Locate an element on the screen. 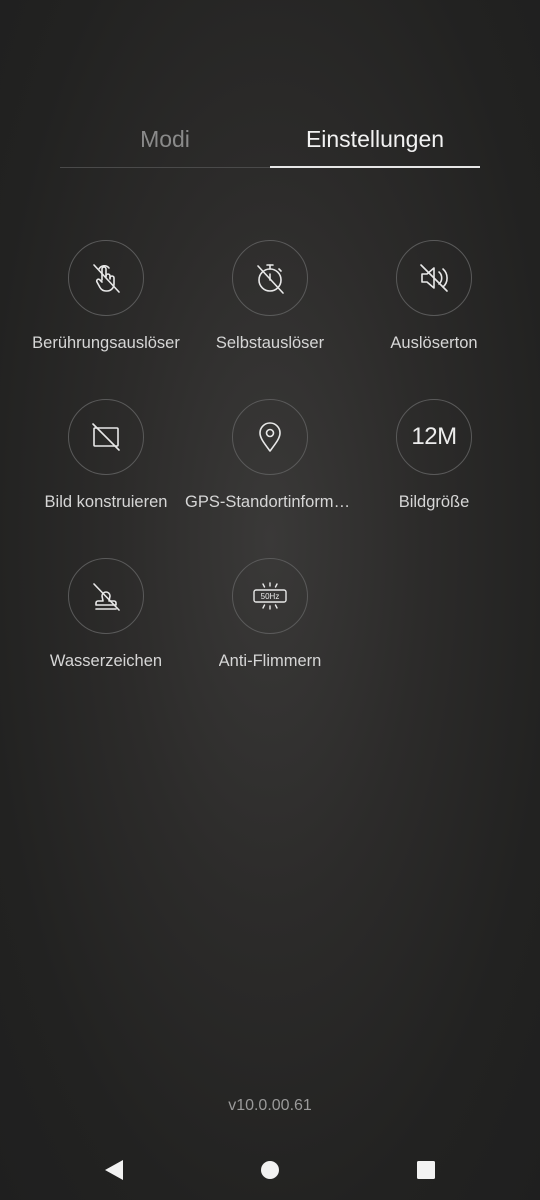 This screenshot has height=1200, width=540. setting-label: Bildgröße is located at coordinates (434, 502).